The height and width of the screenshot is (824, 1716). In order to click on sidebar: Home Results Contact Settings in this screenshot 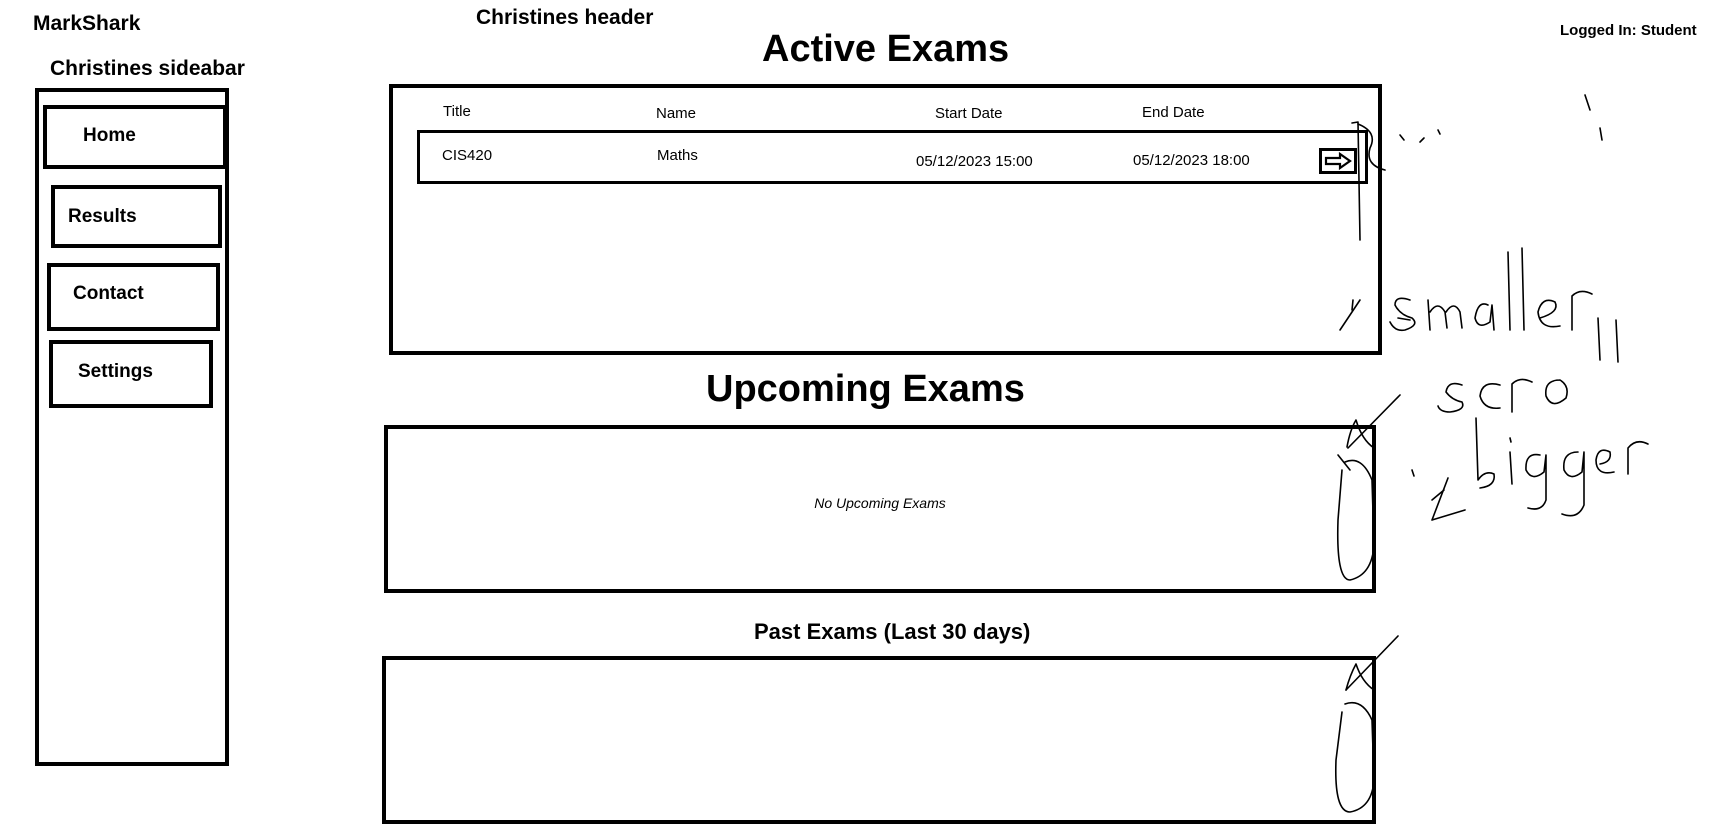, I will do `click(132, 427)`.